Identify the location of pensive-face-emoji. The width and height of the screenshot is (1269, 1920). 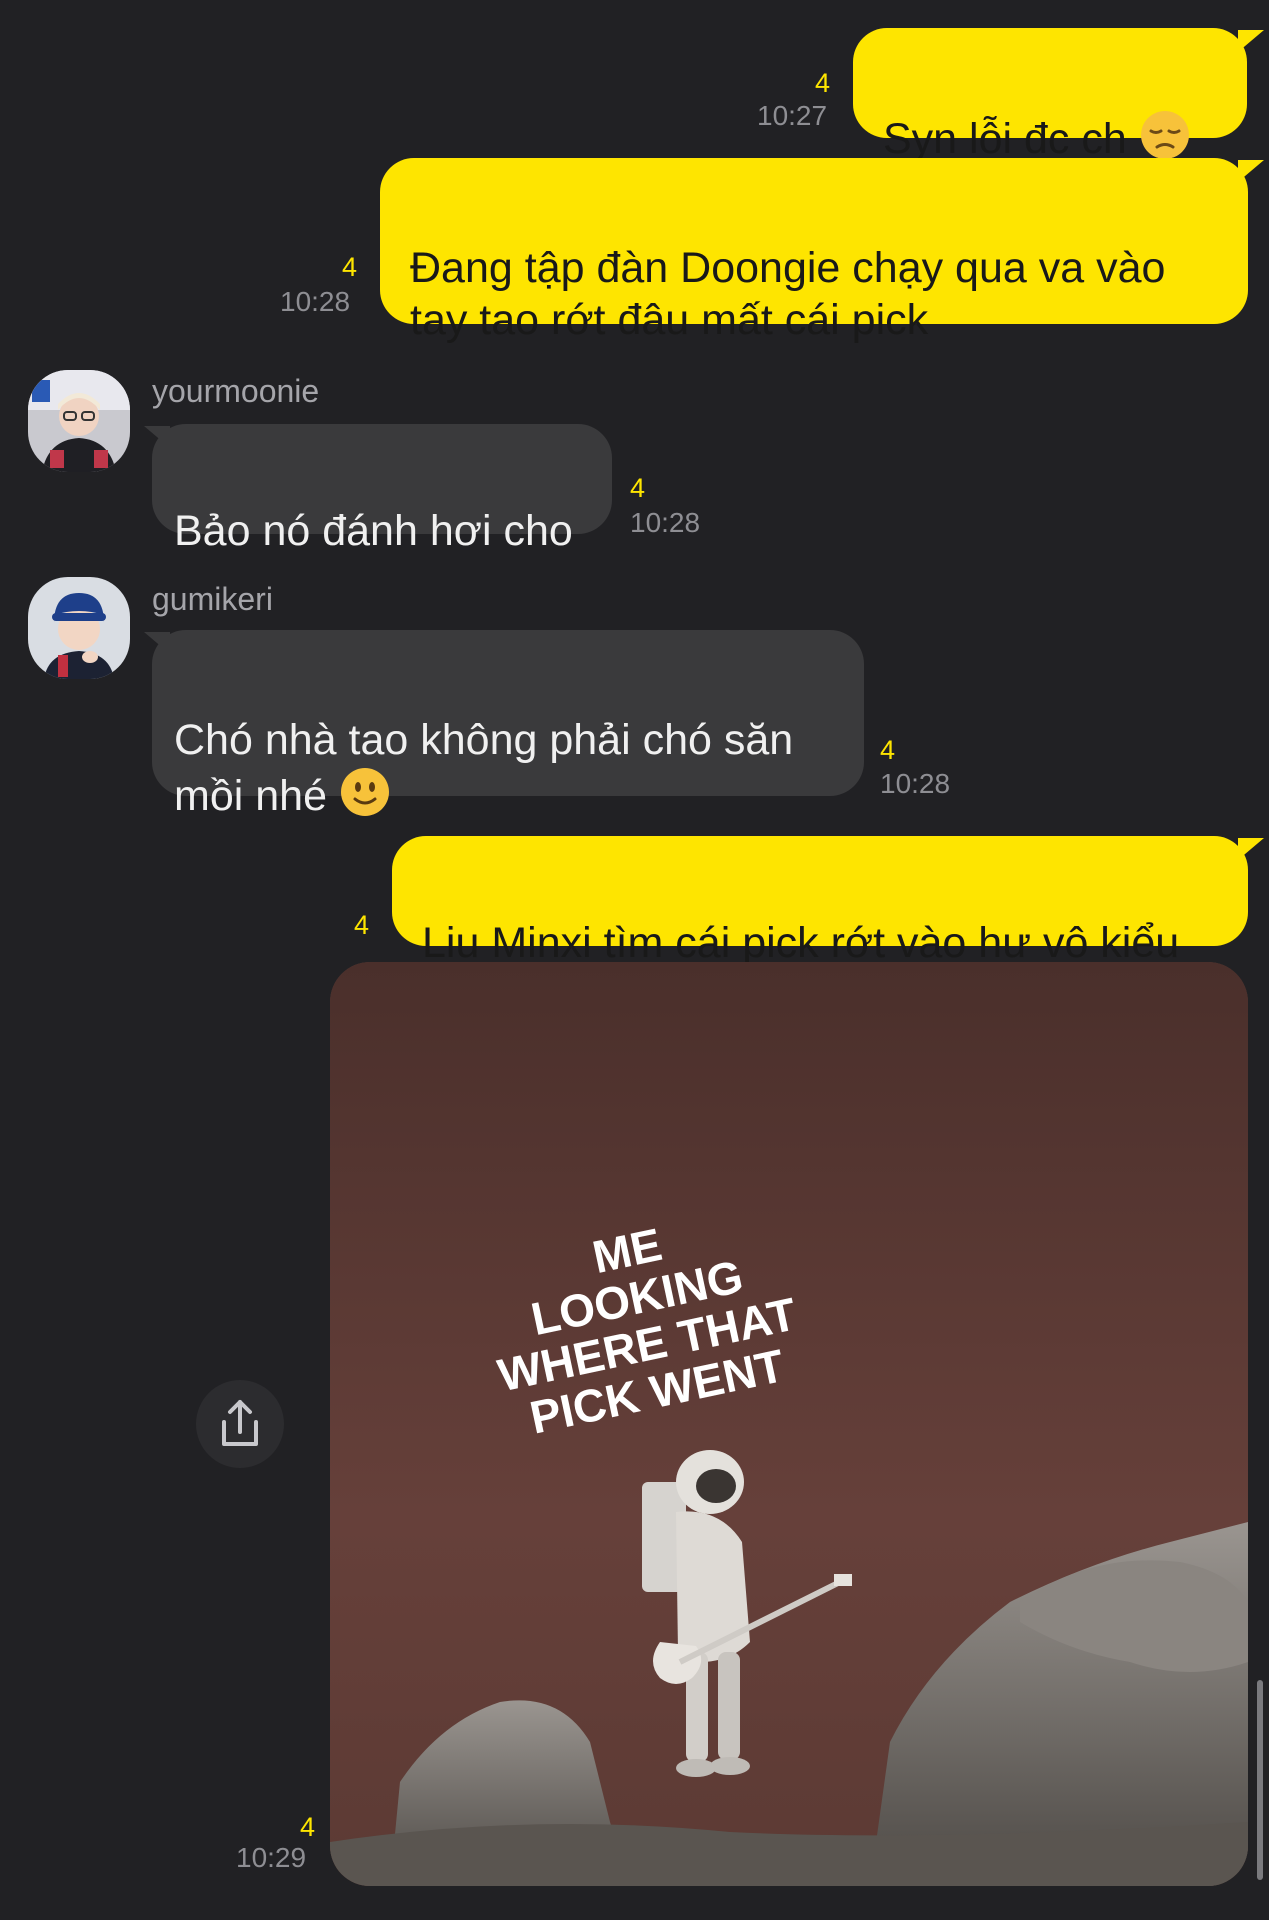
(1164, 135).